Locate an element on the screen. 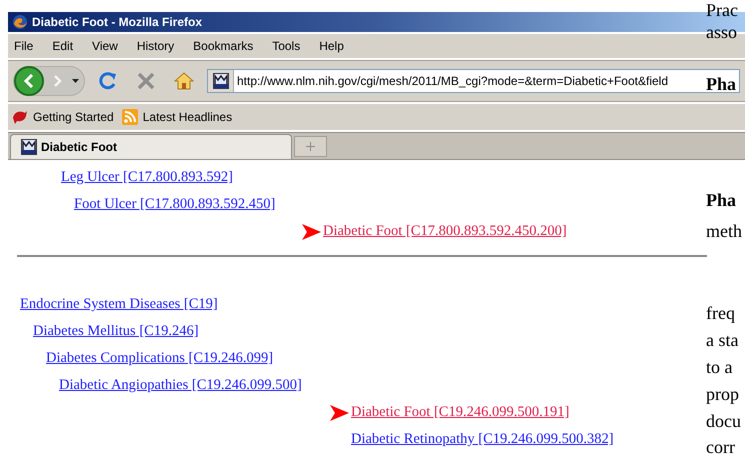  tree-link: Diabetic Foot [C17.800.893.592.450.200] is located at coordinates (445, 231).